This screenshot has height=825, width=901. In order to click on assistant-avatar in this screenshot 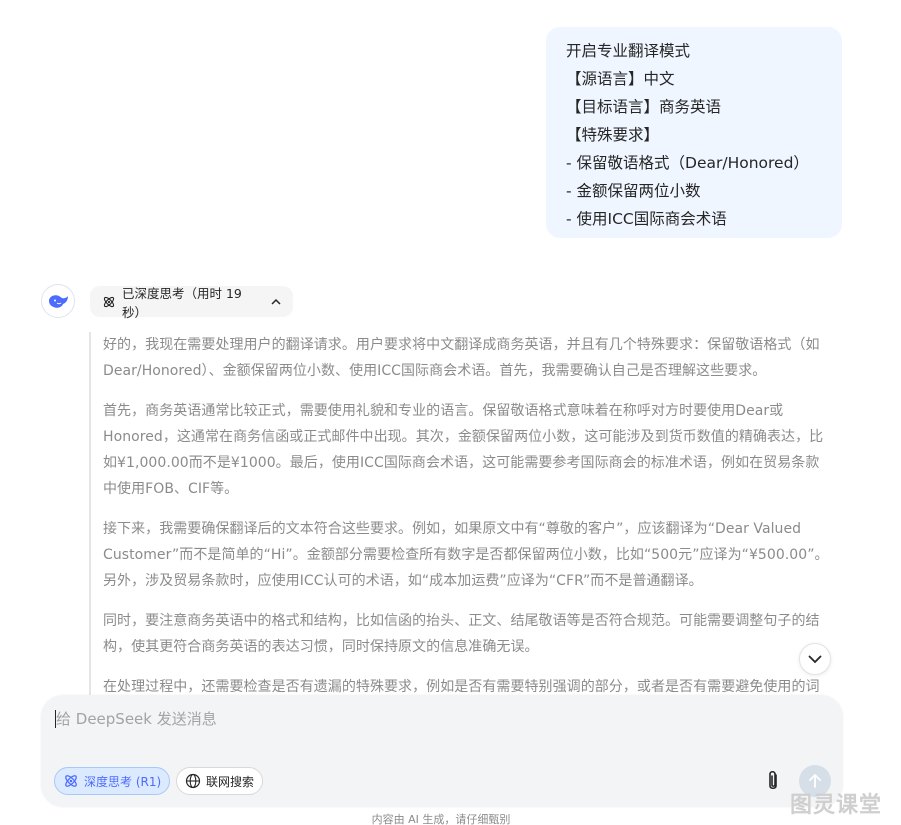, I will do `click(58, 301)`.